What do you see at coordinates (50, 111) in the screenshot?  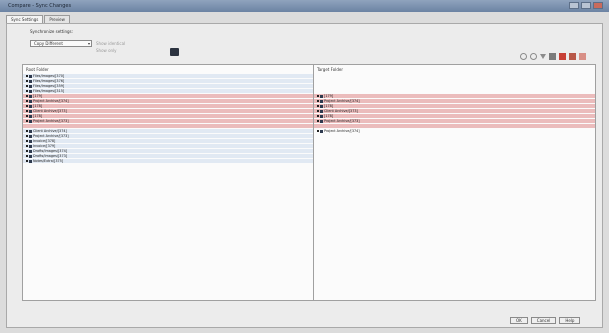 I see `tree-row-label: Client Archive/[373]` at bounding box center [50, 111].